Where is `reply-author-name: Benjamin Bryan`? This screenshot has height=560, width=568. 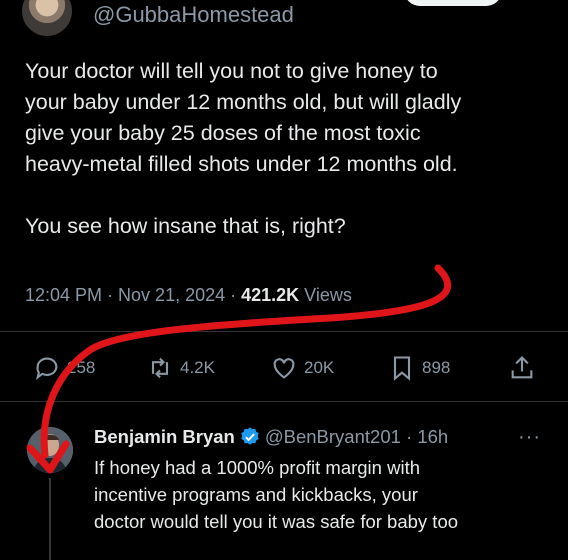
reply-author-name: Benjamin Bryan is located at coordinates (164, 437).